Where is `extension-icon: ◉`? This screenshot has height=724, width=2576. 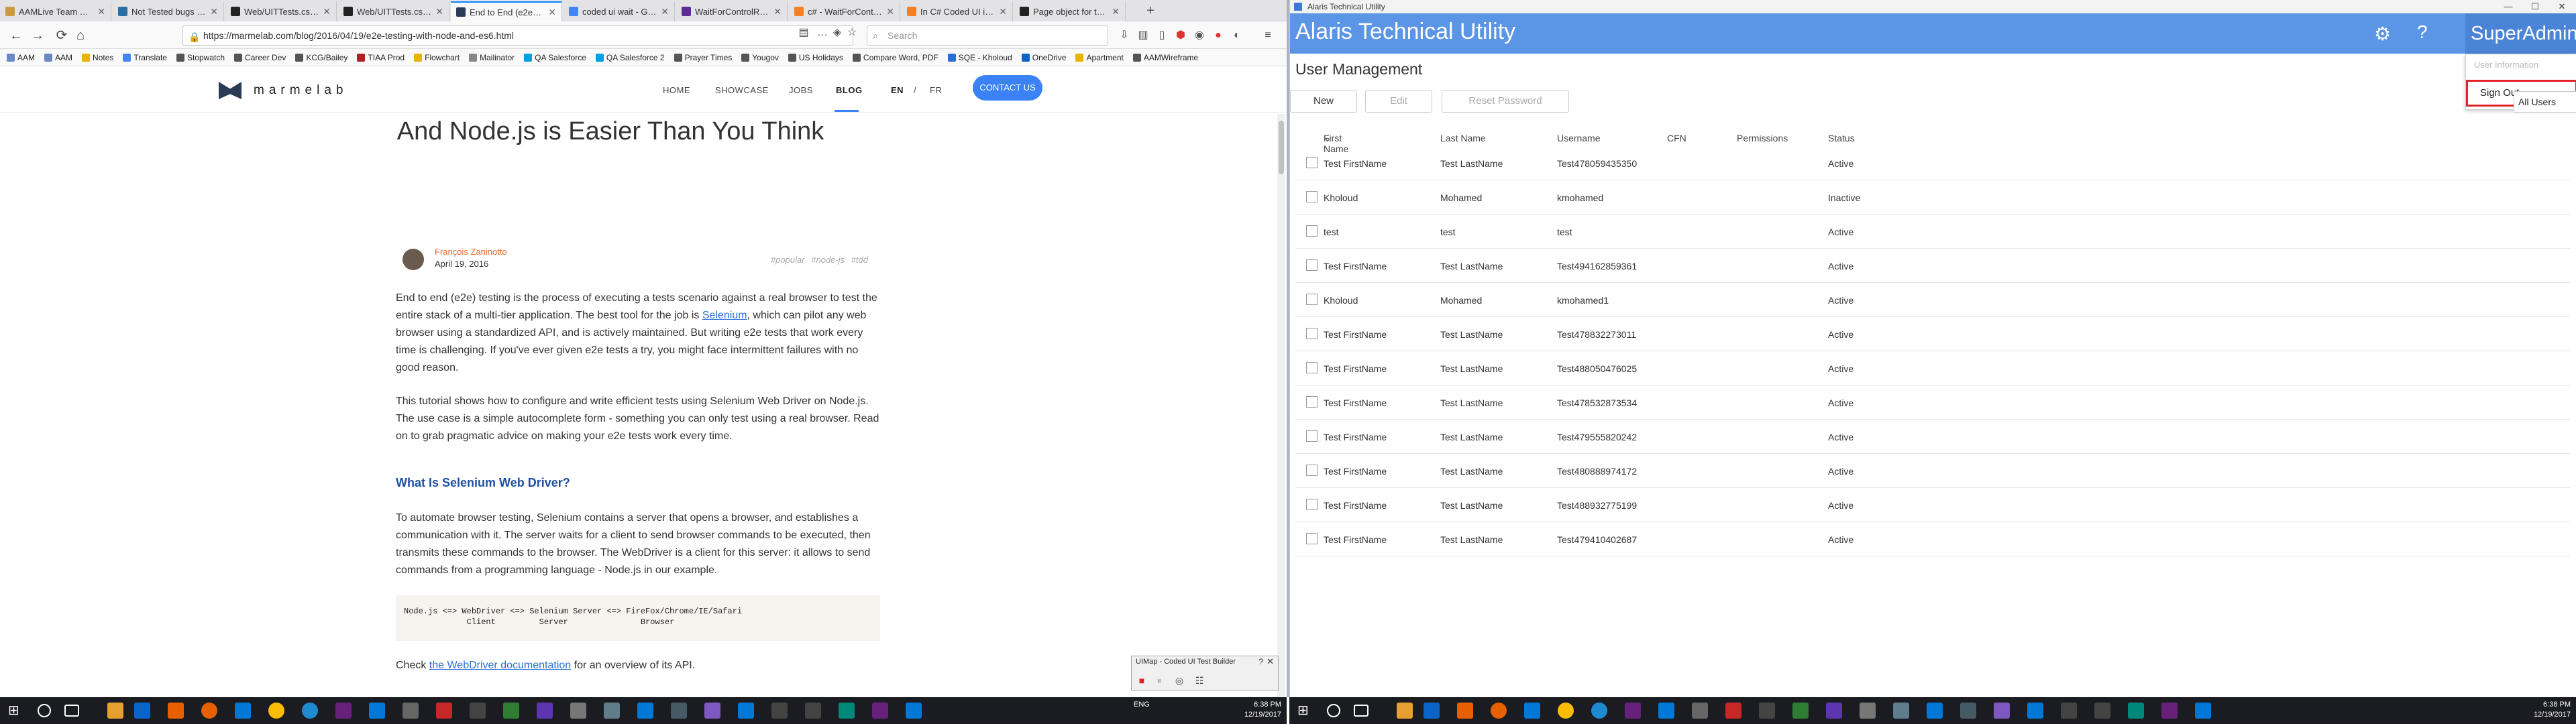
extension-icon: ◉ is located at coordinates (1199, 35).